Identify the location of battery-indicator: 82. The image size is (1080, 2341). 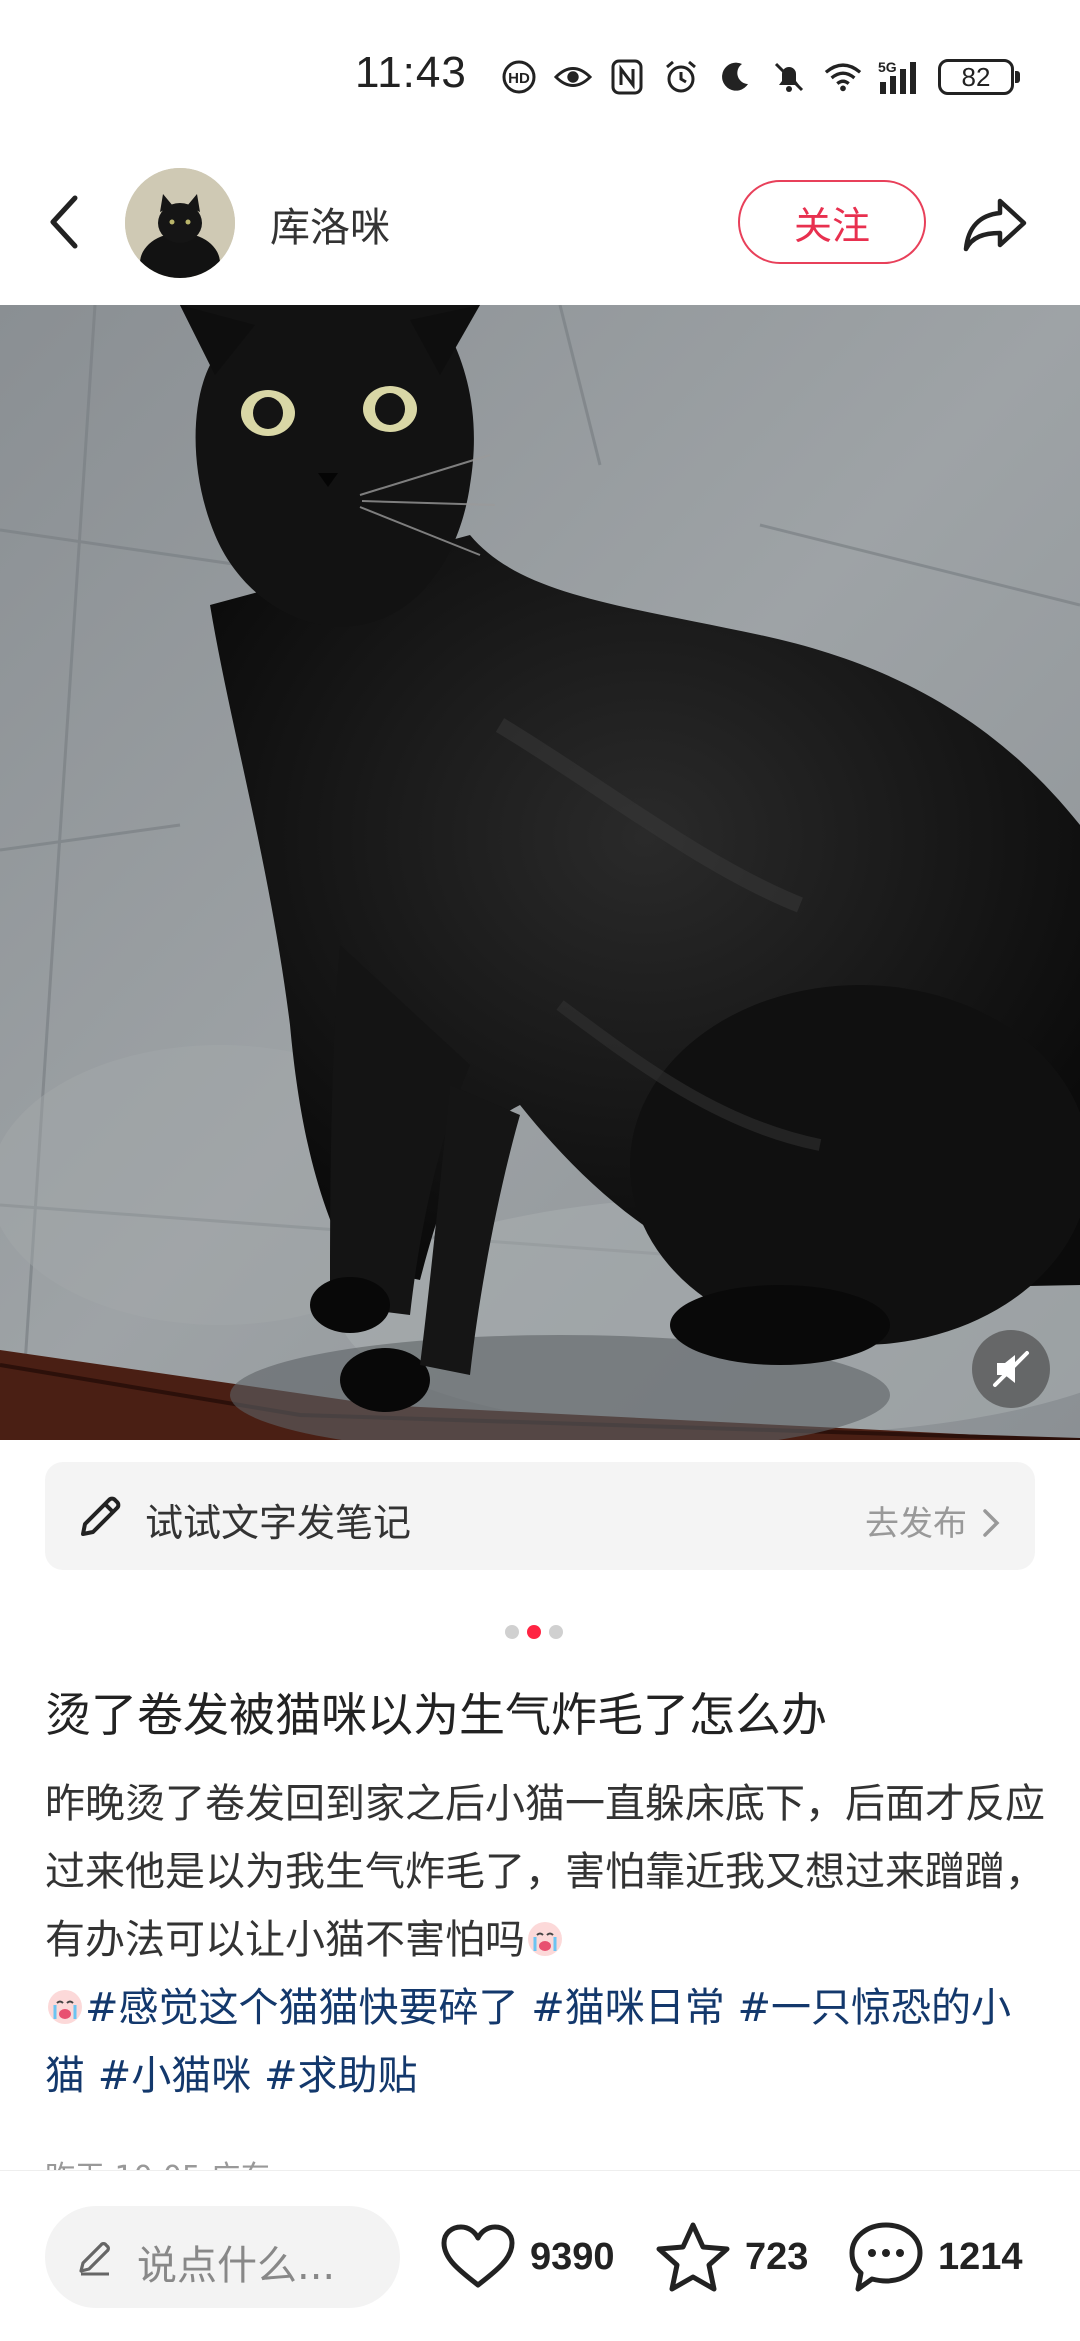
(979, 77).